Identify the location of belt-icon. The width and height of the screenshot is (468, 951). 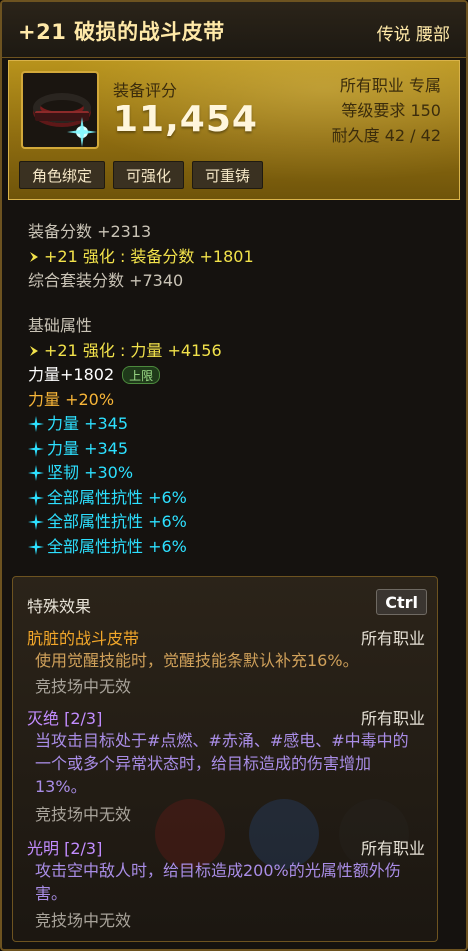
(60, 110).